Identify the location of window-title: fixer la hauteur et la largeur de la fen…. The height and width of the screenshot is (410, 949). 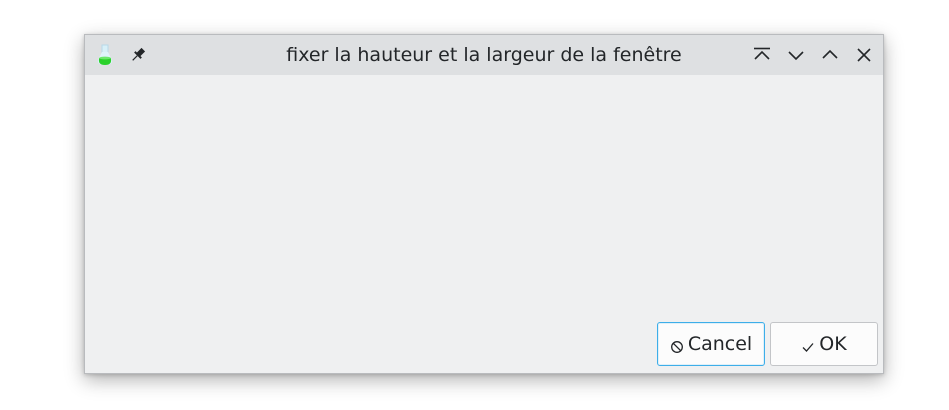
(484, 55).